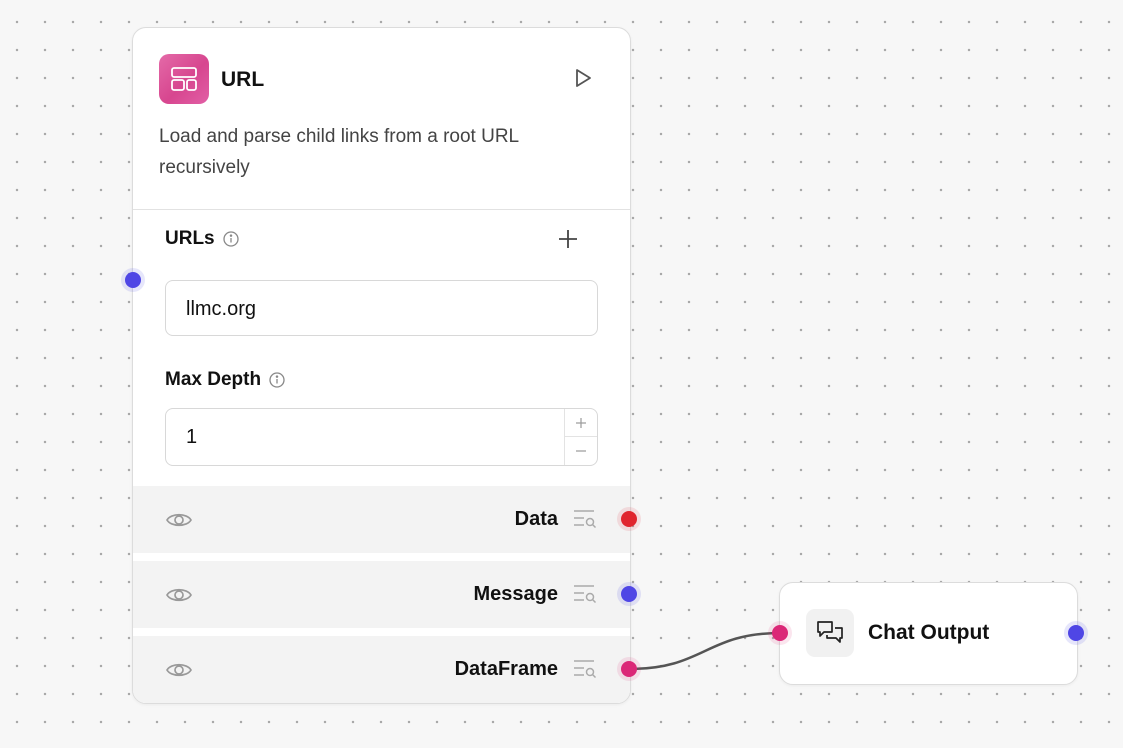 Image resolution: width=1123 pixels, height=748 pixels. Describe the element at coordinates (184, 79) in the screenshot. I see `layout-icon` at that location.